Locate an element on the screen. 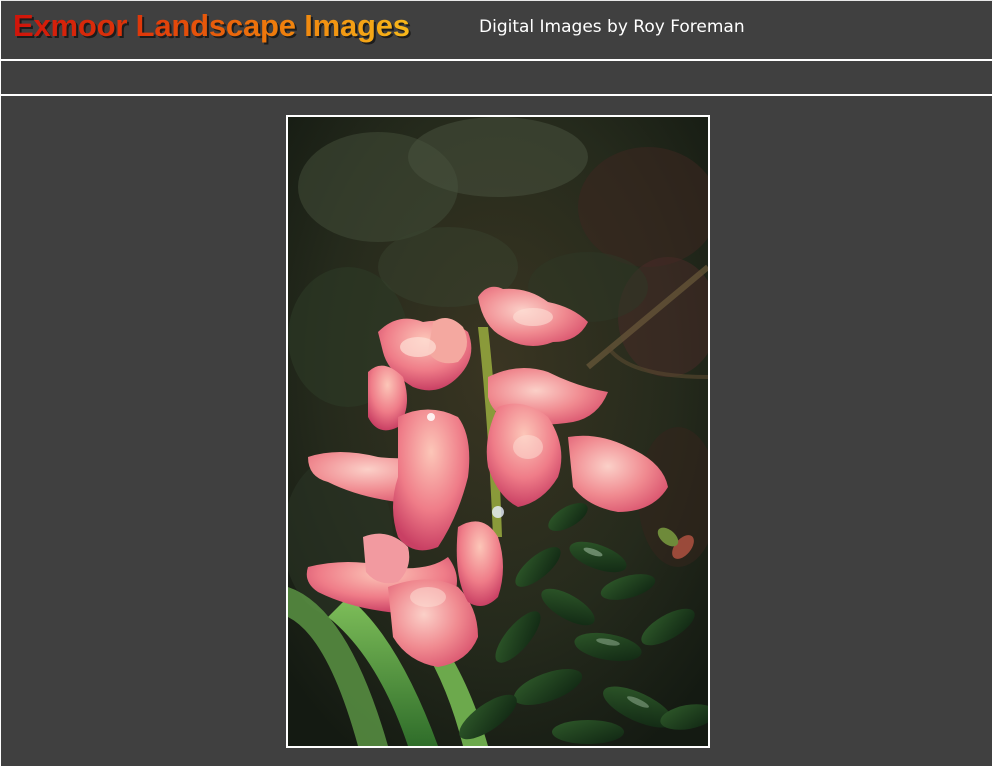  site-subtitle: Digital Images by Roy Foreman is located at coordinates (612, 27).